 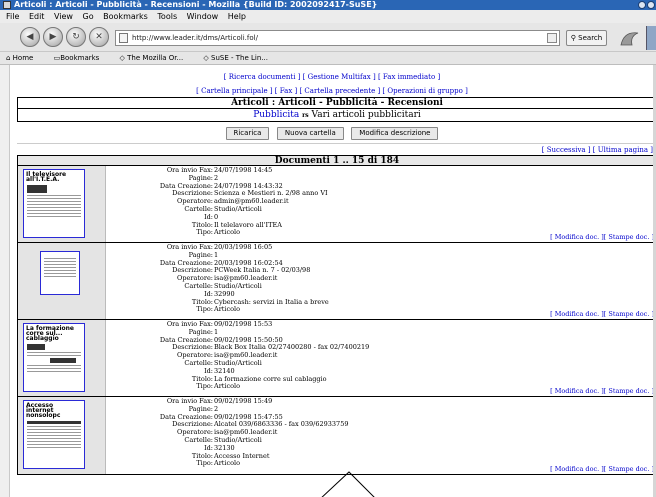 What do you see at coordinates (203, 16) in the screenshot?
I see `menu-window: Window` at bounding box center [203, 16].